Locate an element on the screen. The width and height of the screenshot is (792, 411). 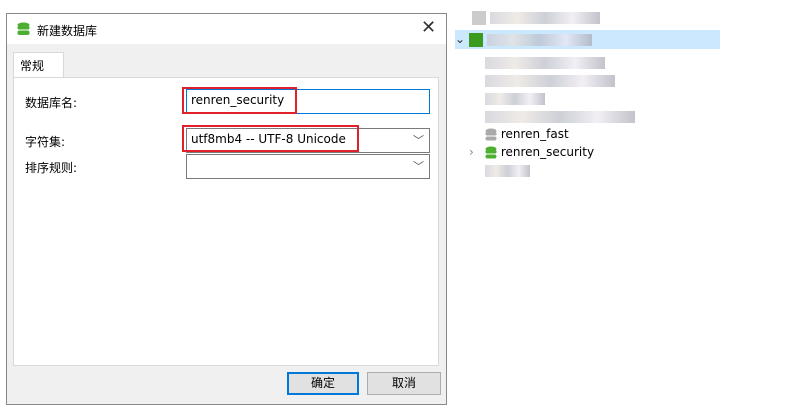
ok-button: 确定 is located at coordinates (323, 383).